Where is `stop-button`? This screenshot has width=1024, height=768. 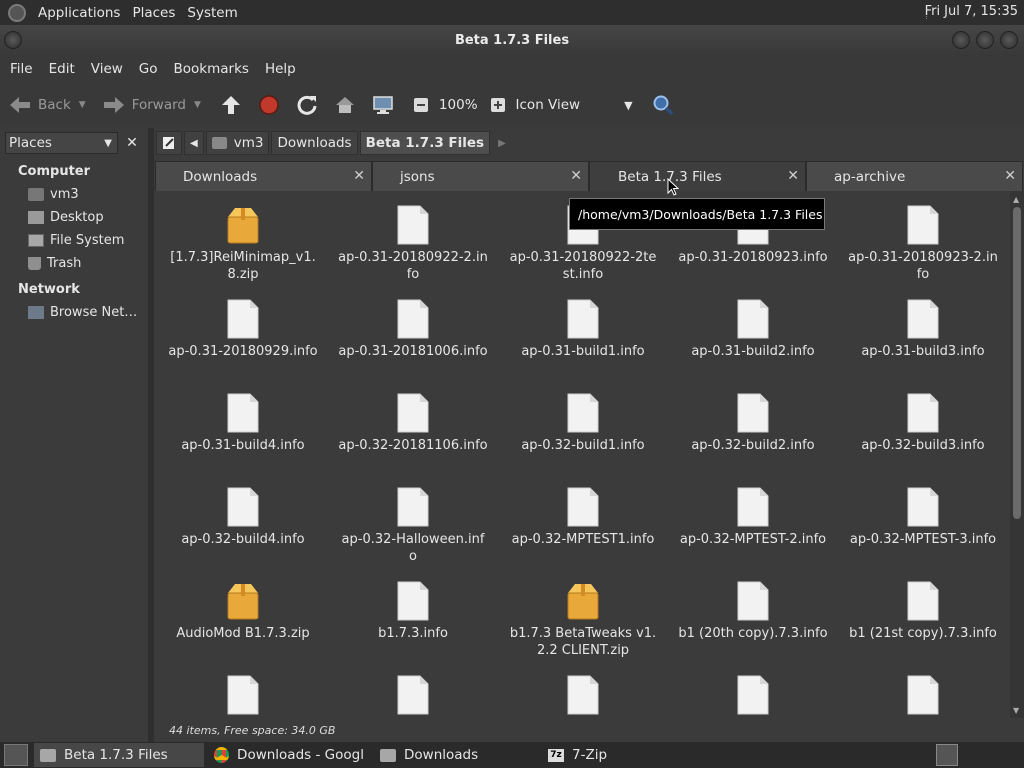
stop-button is located at coordinates (269, 105).